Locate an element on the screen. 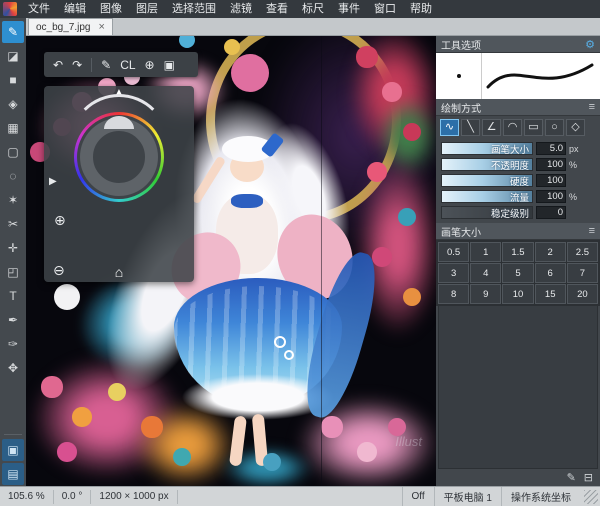  brush-size-preset: 10 is located at coordinates (518, 294).